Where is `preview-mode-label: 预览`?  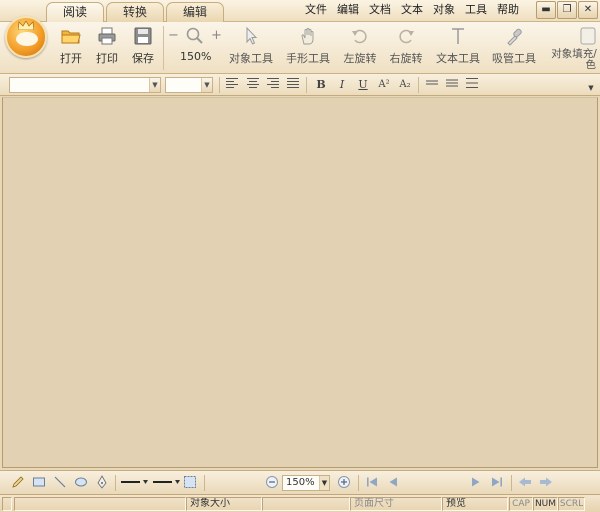
preview-mode-label: 预览 is located at coordinates (475, 504).